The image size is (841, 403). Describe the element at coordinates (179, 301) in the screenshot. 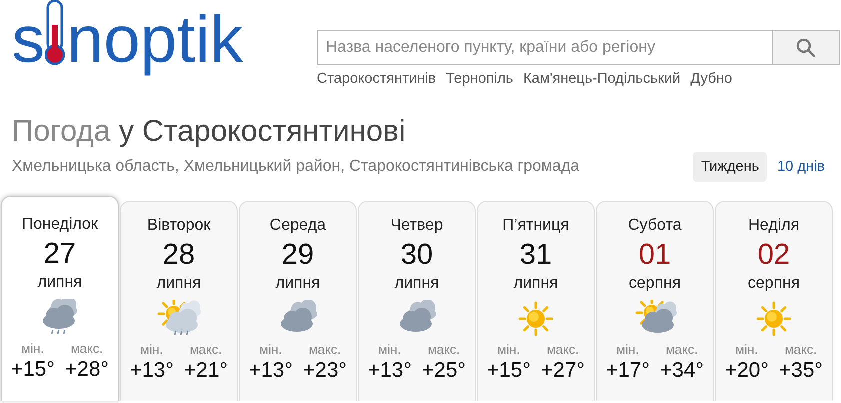

I see `day-card: Вівторок 28 липня мін. +13° макс. +21°` at that location.